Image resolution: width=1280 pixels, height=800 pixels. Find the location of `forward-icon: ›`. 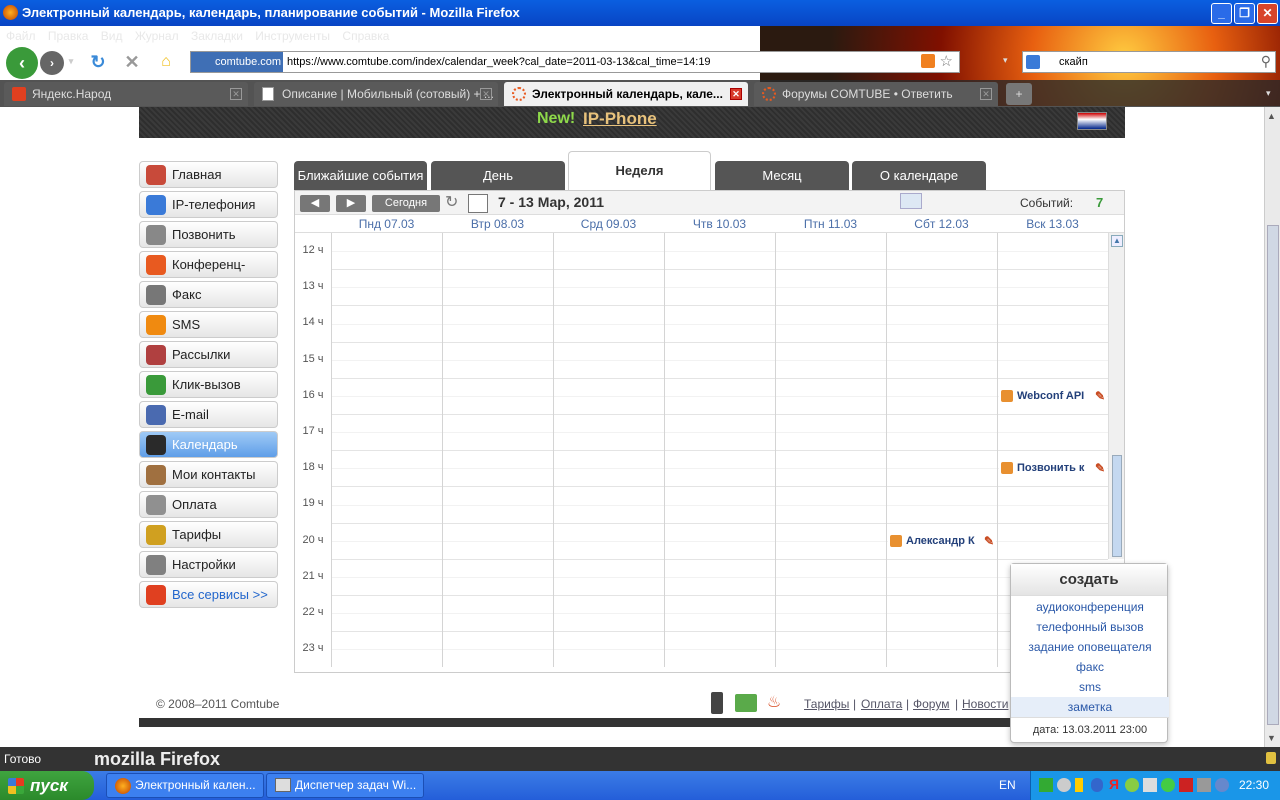

forward-icon: › is located at coordinates (52, 63).